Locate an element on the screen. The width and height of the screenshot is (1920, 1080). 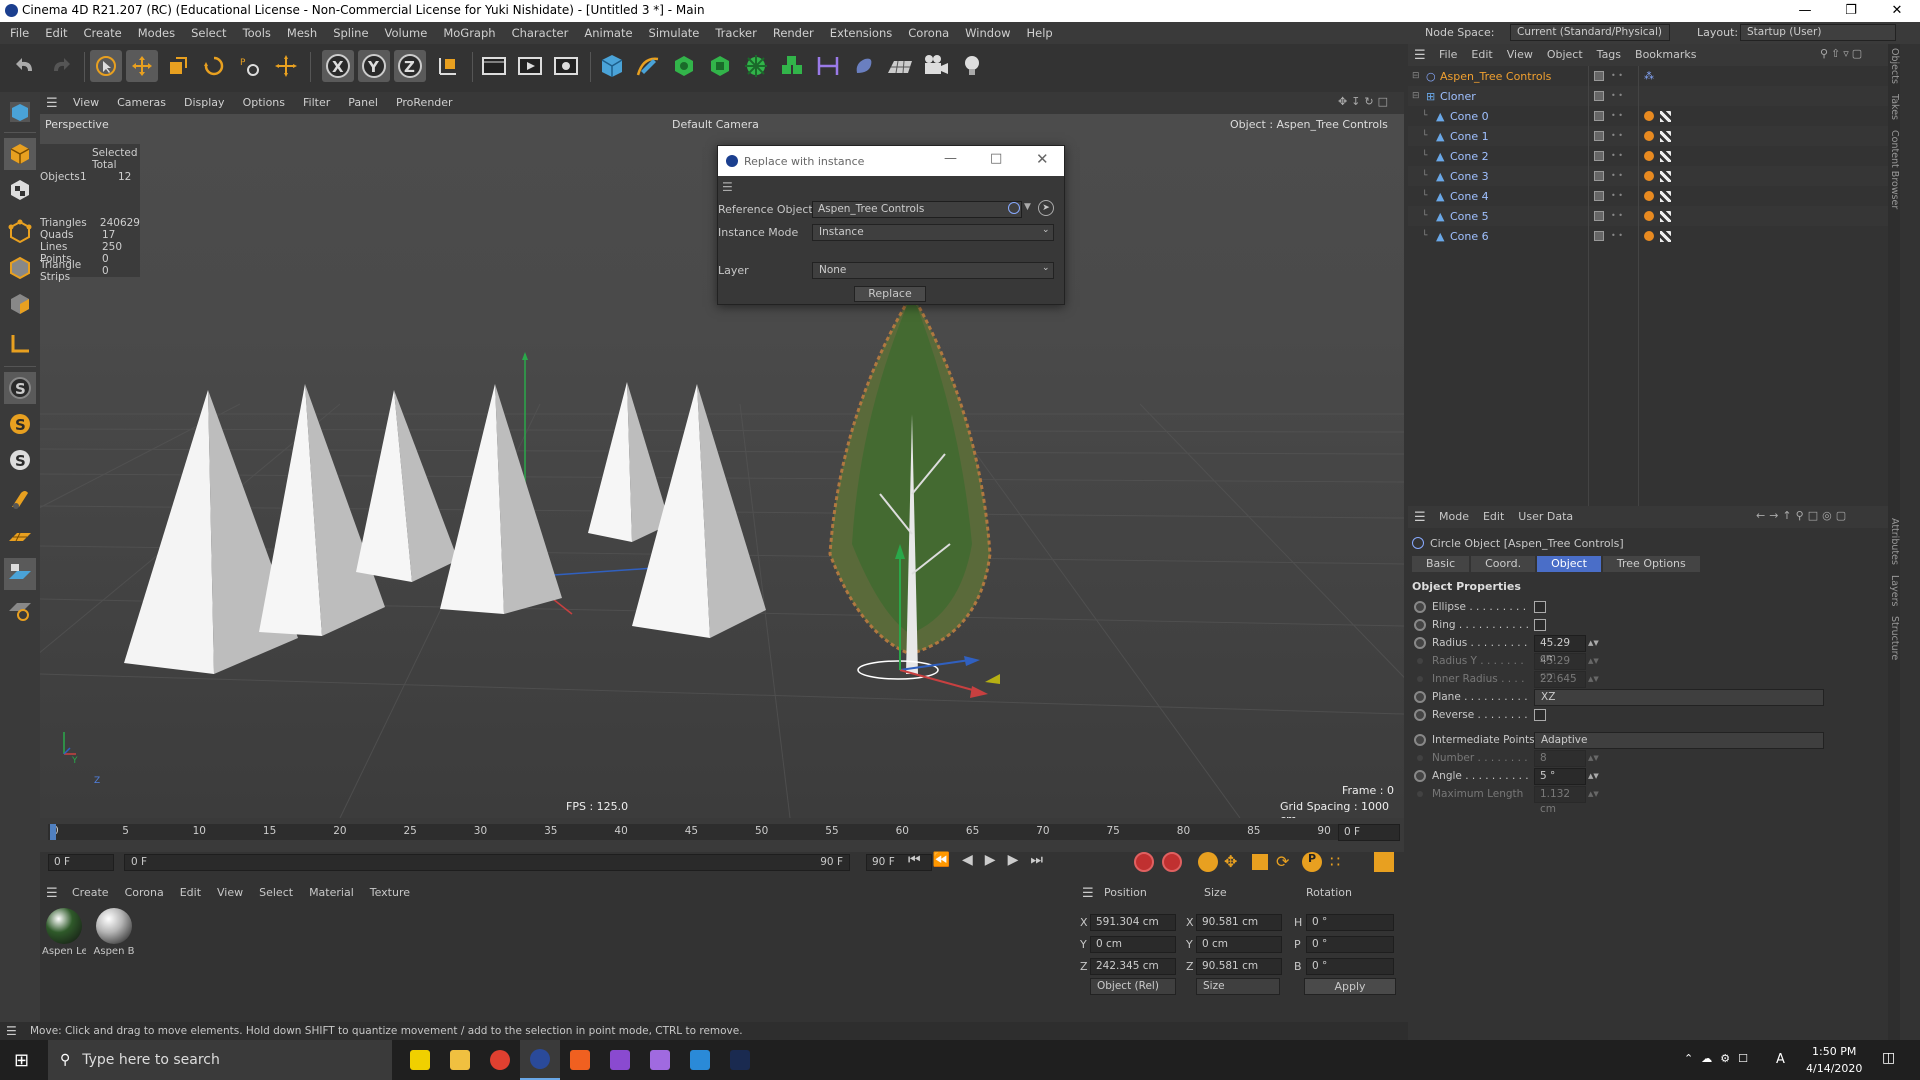
model-mode-icon is located at coordinates (20, 154).